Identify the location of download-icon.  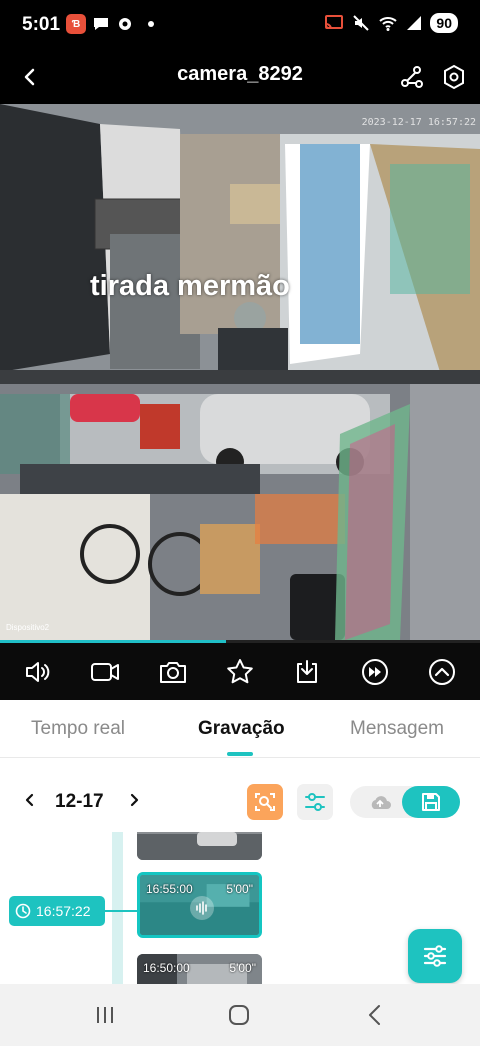
(307, 671).